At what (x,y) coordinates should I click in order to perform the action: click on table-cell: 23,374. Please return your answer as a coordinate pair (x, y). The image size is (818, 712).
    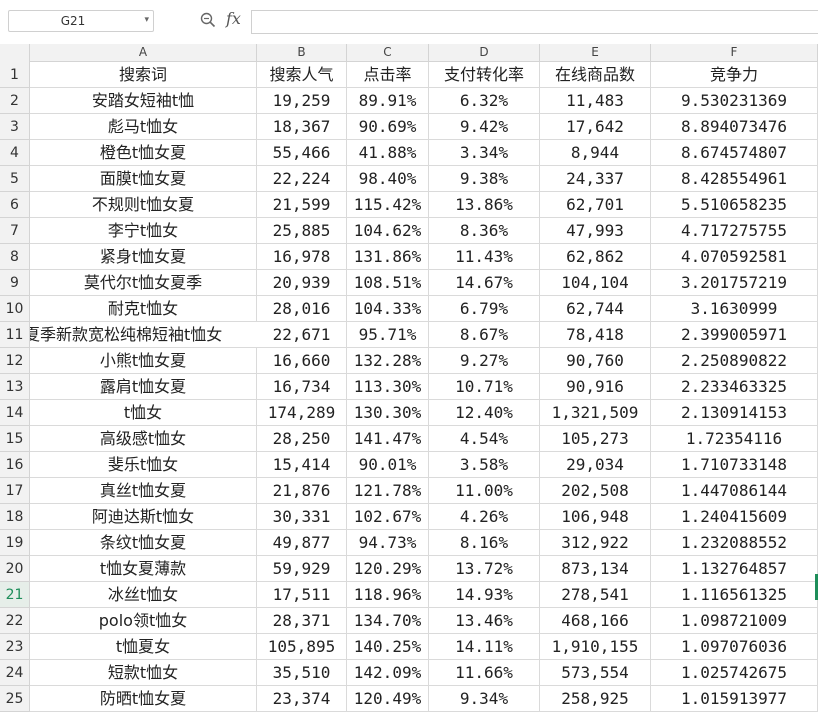
    Looking at the image, I should click on (302, 699).